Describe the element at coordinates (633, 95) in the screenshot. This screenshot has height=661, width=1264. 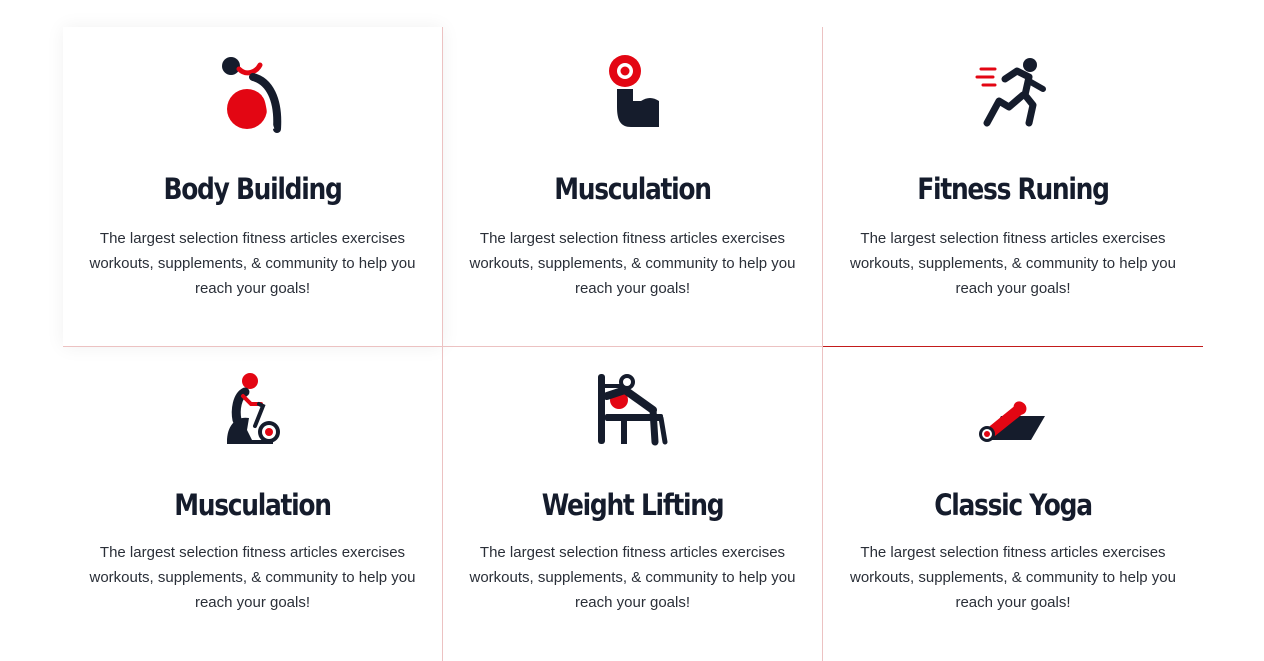
I see `flexed-arm-dumbbell-icon` at that location.